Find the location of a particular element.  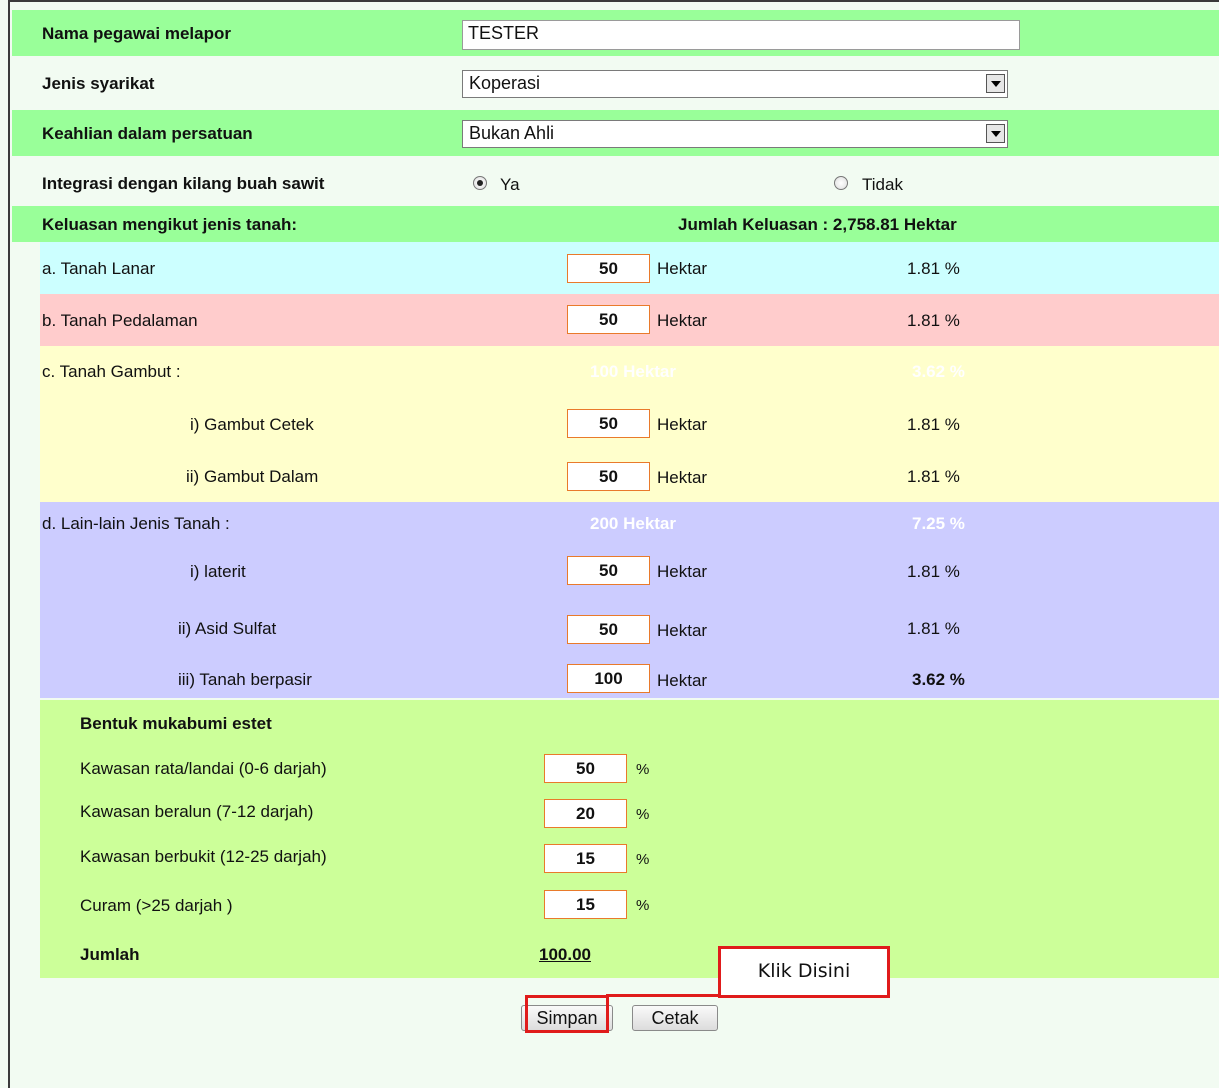

gambut-cetek-pct: 1.81 % is located at coordinates (933, 424).